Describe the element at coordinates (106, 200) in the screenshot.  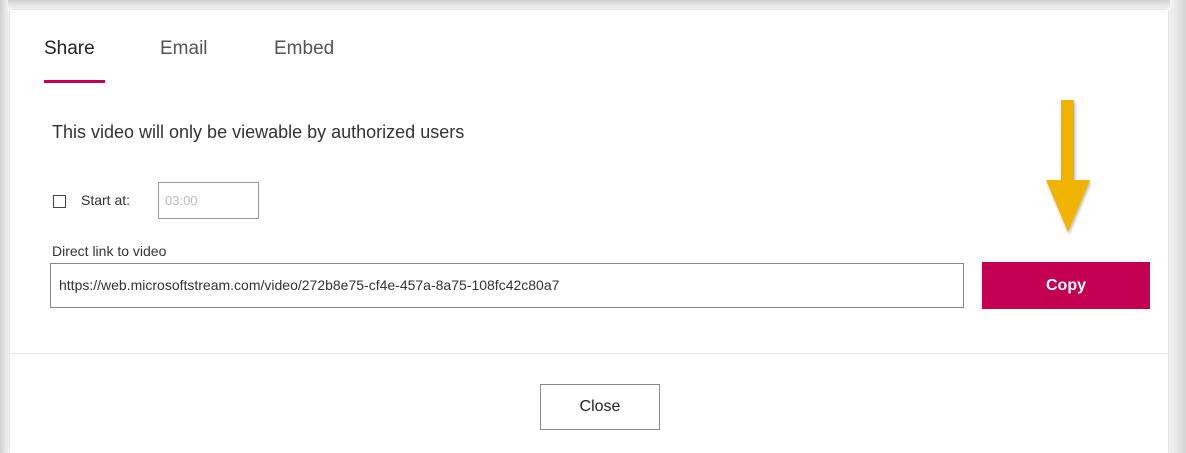
I see `start-at-label: Start at:` at that location.